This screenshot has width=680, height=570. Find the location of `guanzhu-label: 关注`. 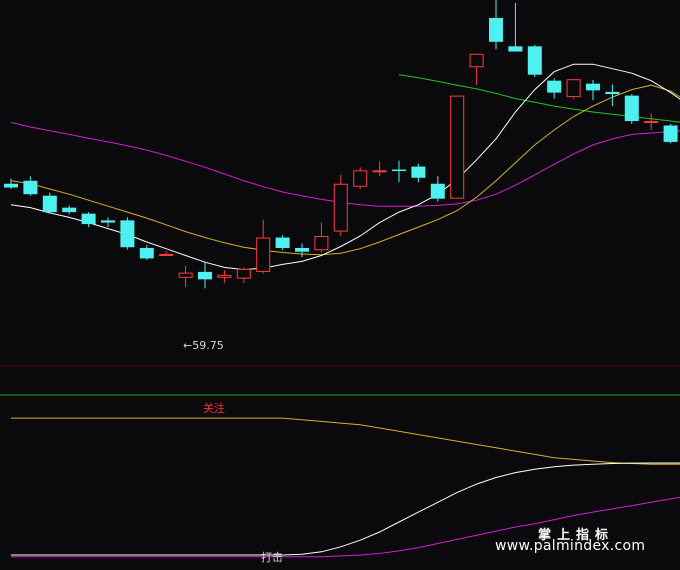

guanzhu-label: 关注 is located at coordinates (214, 408).